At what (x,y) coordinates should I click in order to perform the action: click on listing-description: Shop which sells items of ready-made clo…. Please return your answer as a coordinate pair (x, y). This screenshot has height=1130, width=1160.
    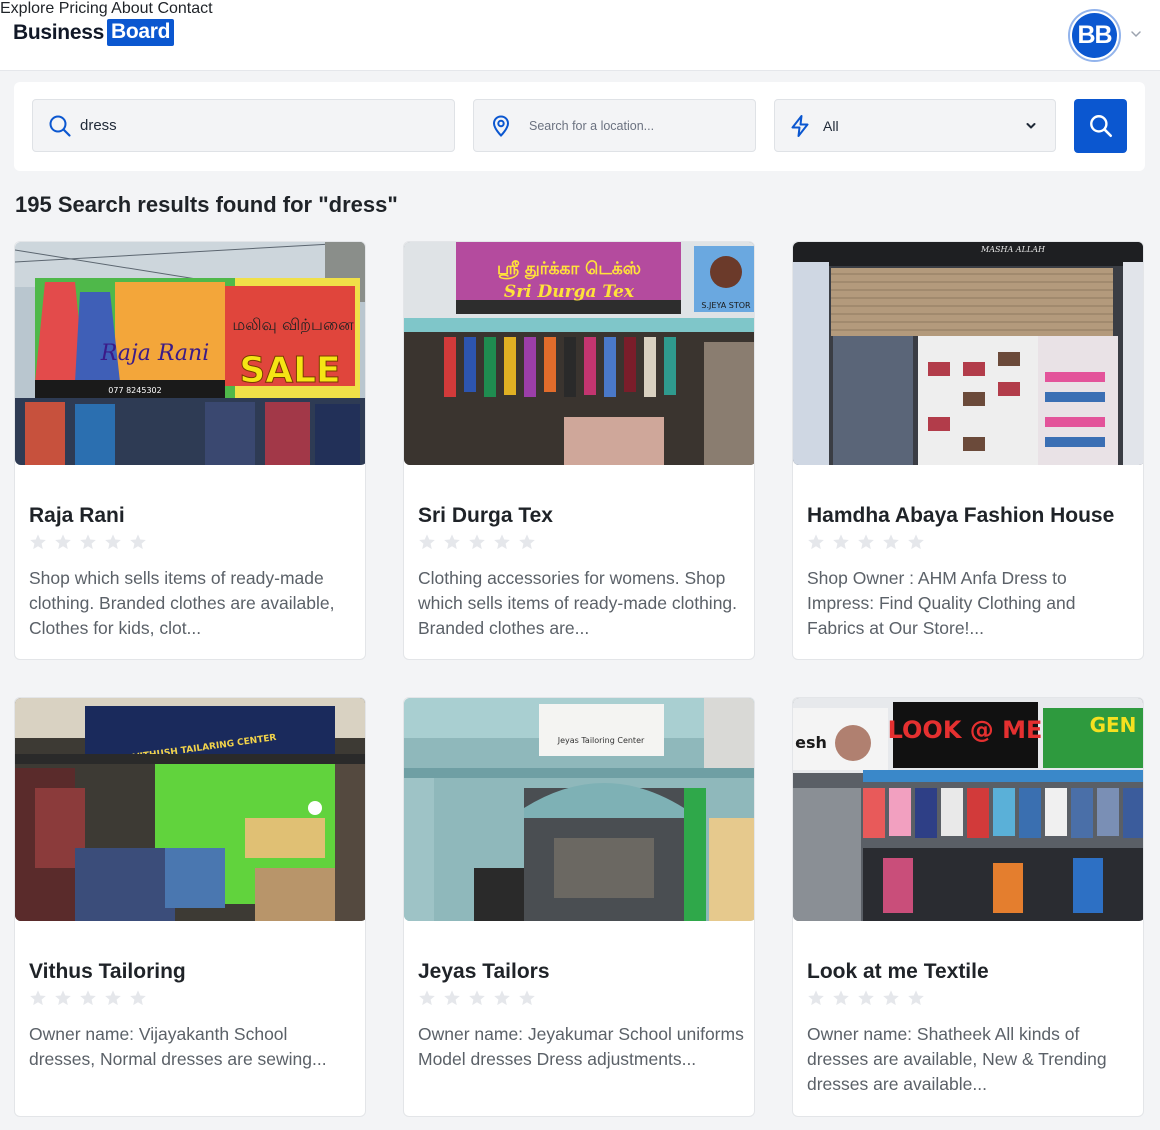
    Looking at the image, I should click on (182, 603).